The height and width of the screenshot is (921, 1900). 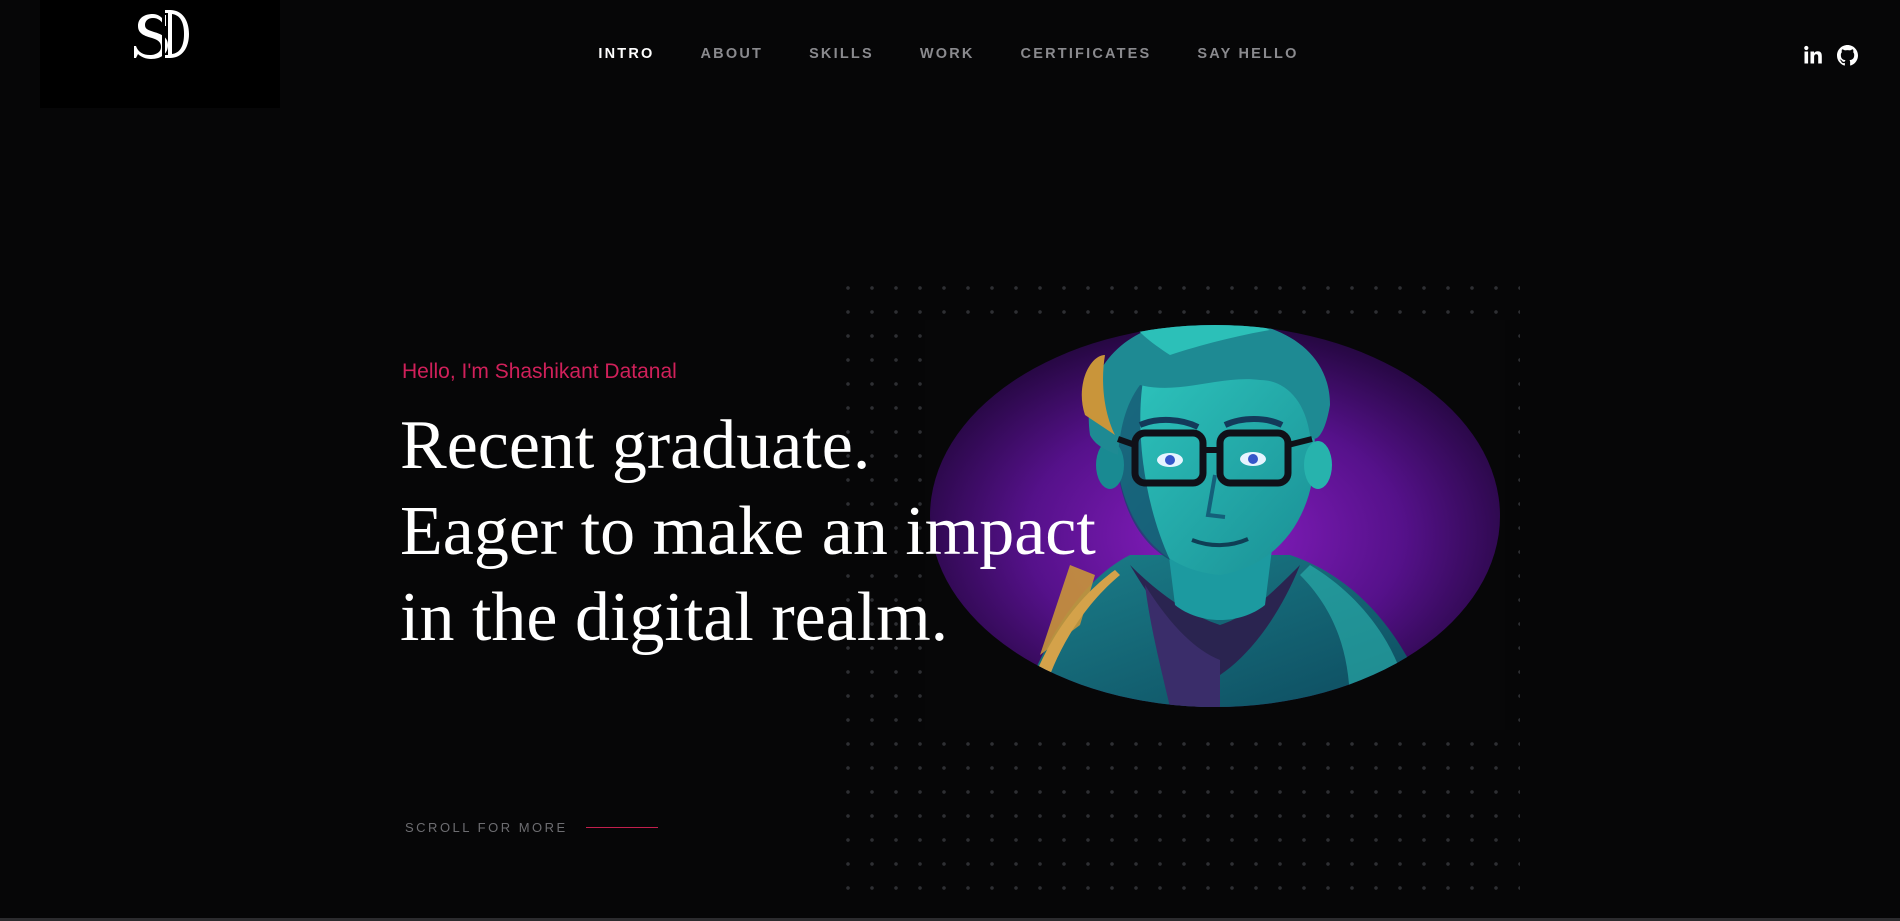 I want to click on headline-line-2: Eager to make an impact, so click(x=748, y=531).